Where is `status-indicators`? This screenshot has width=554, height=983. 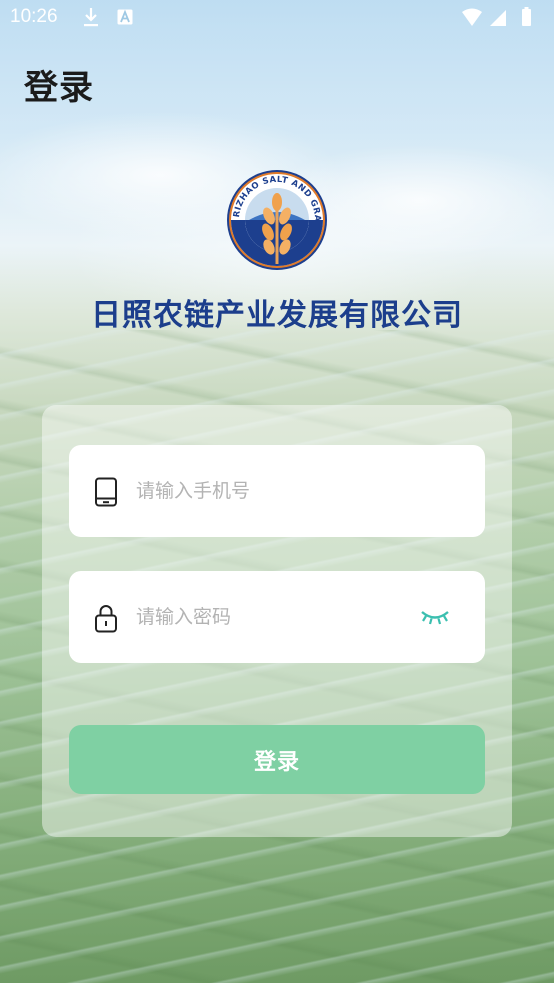 status-indicators is located at coordinates (496, 16).